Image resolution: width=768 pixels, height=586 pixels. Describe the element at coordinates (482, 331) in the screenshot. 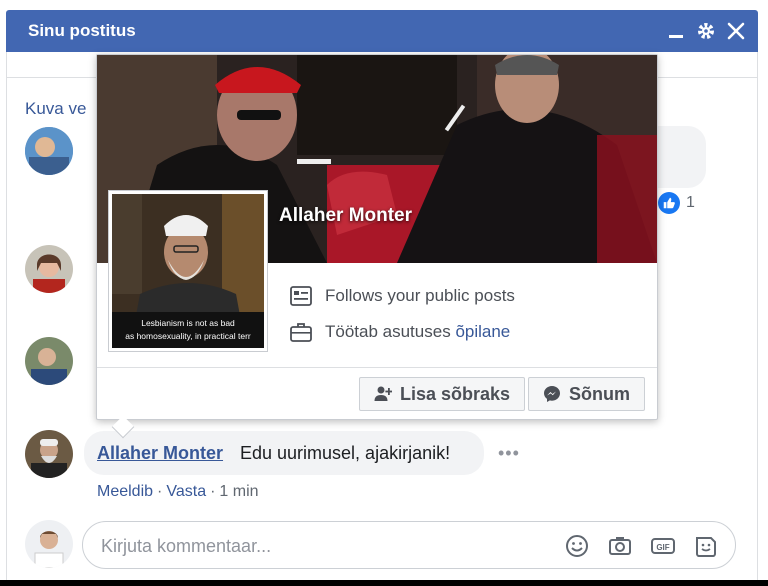

I see `workplace-link: õpilane` at that location.